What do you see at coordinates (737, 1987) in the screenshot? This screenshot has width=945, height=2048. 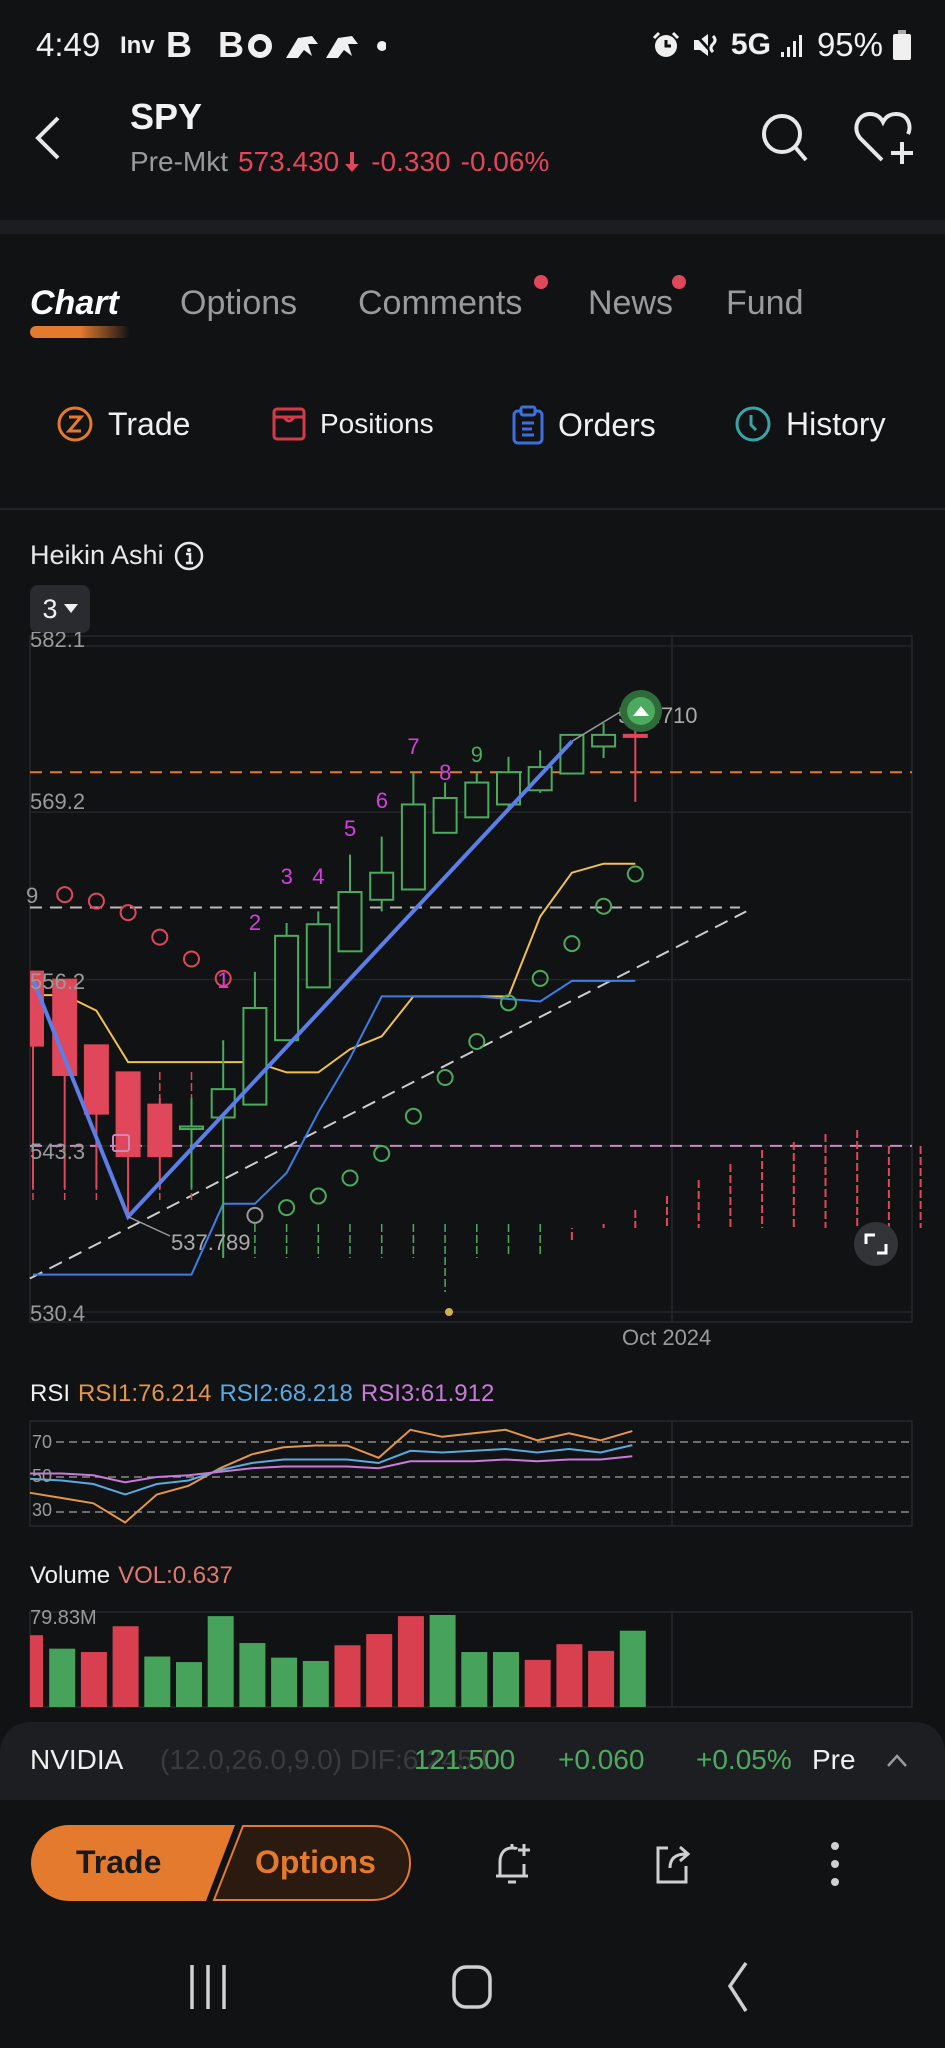 I see `back-nav-button` at bounding box center [737, 1987].